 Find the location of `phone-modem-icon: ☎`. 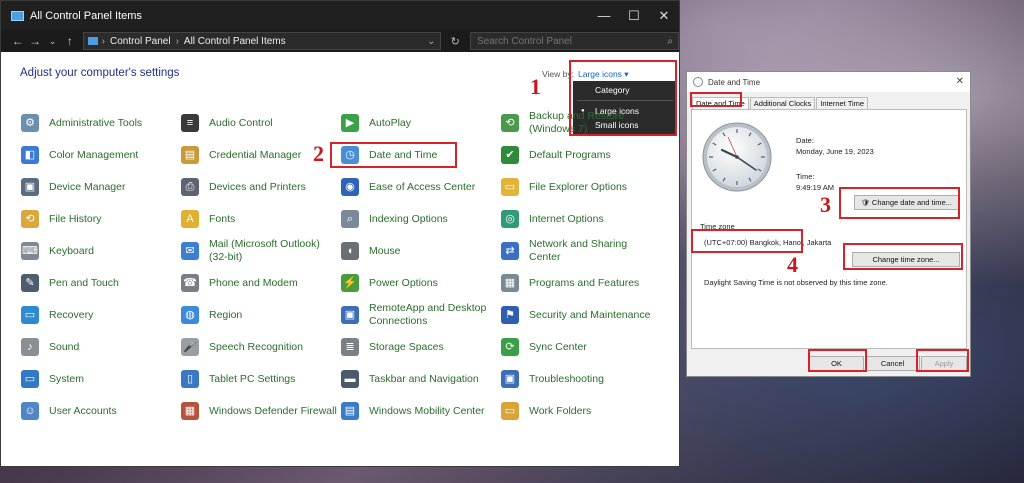

phone-modem-icon: ☎ is located at coordinates (190, 283).